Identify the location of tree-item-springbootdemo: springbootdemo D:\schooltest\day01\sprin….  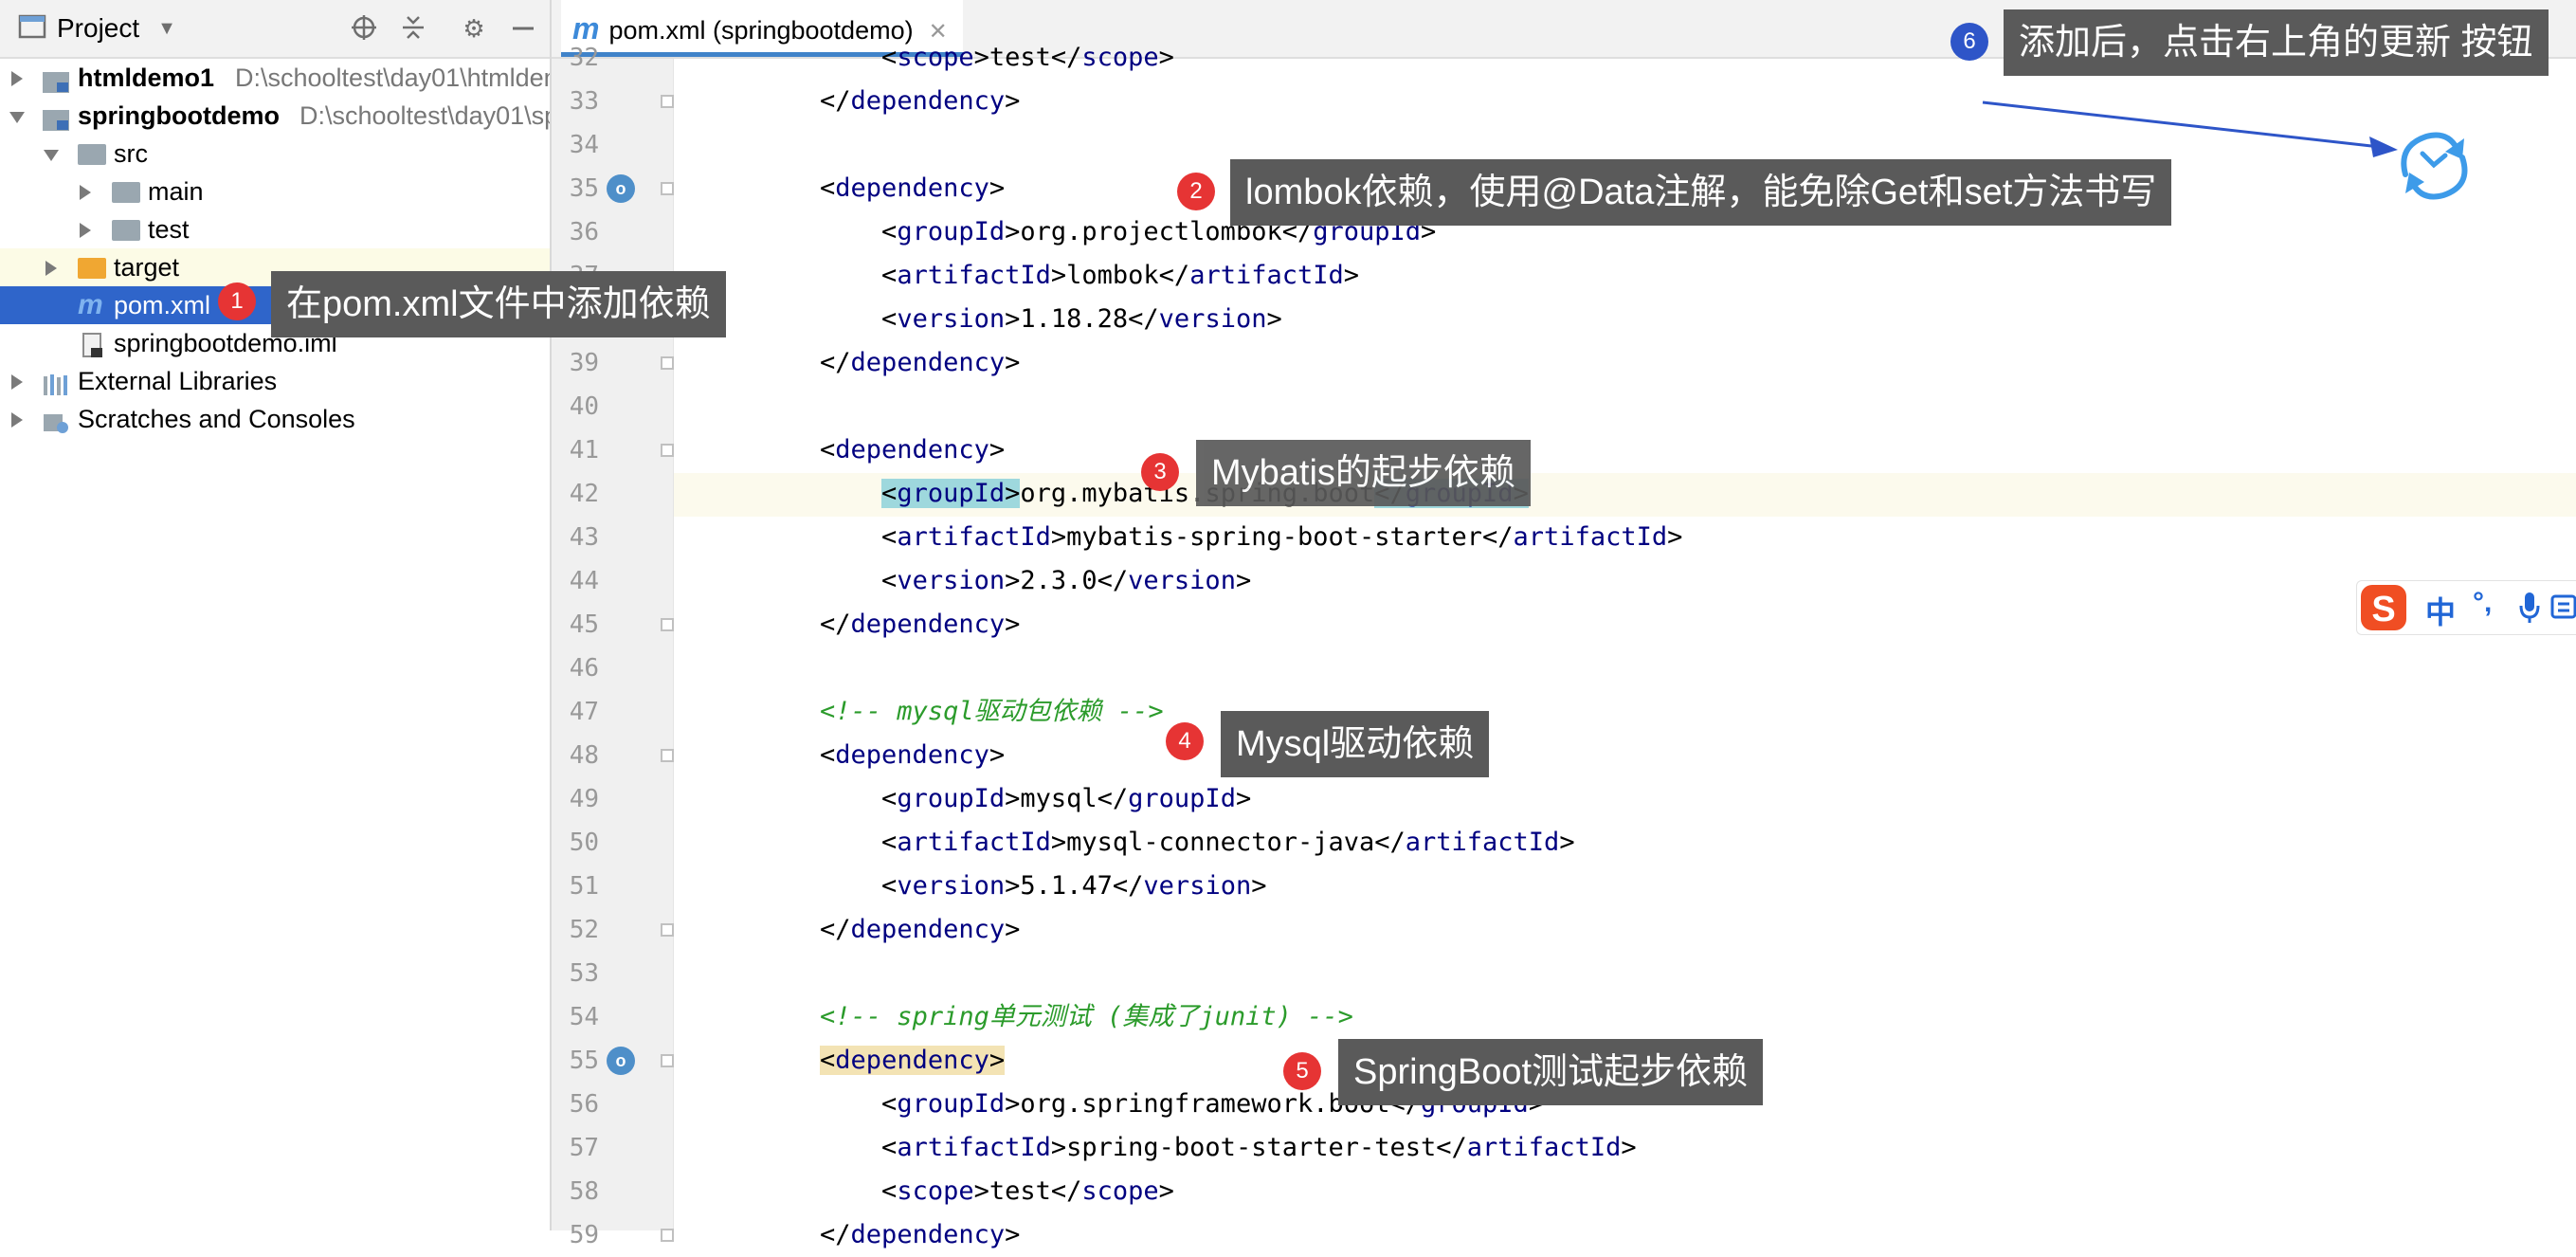
(275, 116).